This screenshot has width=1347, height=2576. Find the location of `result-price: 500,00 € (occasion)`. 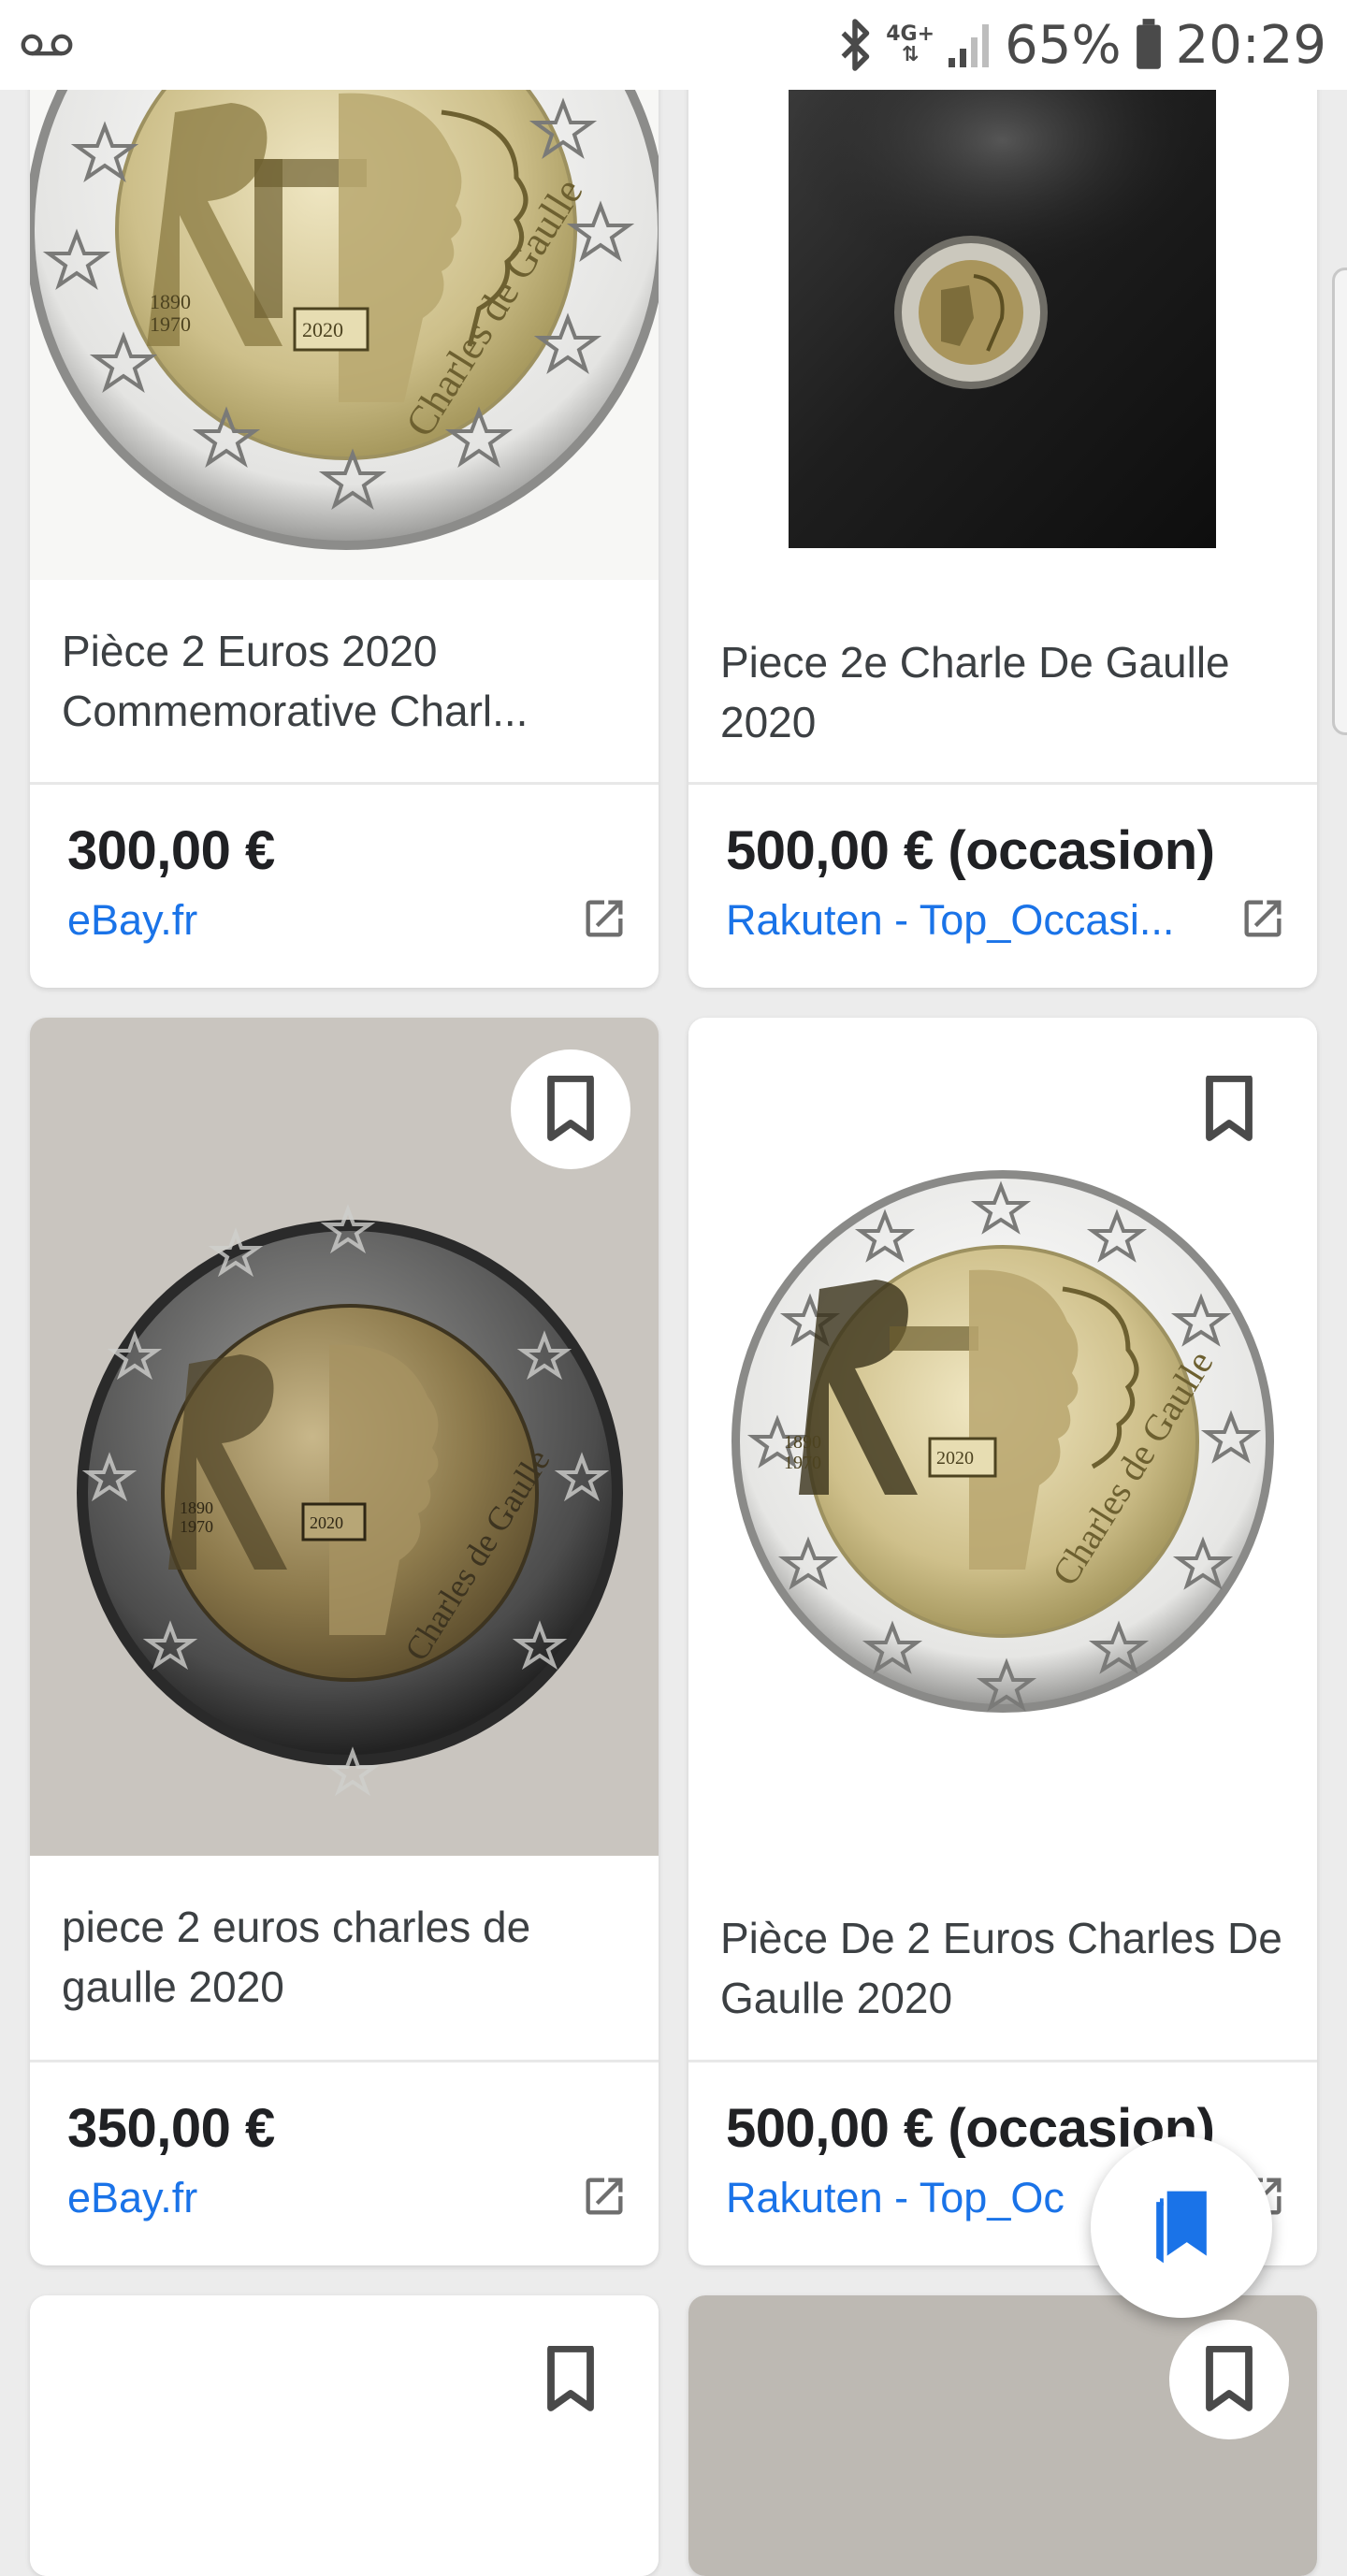

result-price: 500,00 € (occasion) is located at coordinates (971, 851).